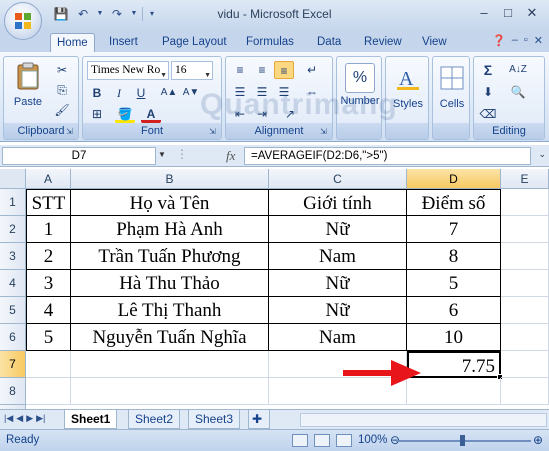 Image resolution: width=549 pixels, height=451 pixels. Describe the element at coordinates (170, 202) in the screenshot. I see `cell-b1: Họ và Tên` at that location.